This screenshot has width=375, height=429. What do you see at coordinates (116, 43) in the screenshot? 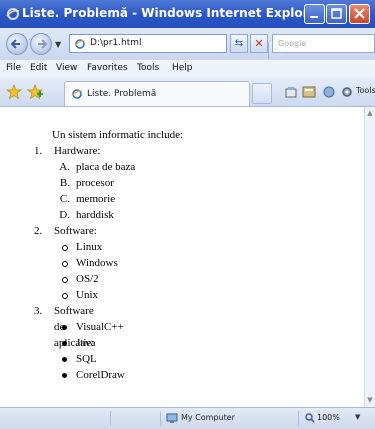
I see `address-text: D:\pr1.html` at bounding box center [116, 43].